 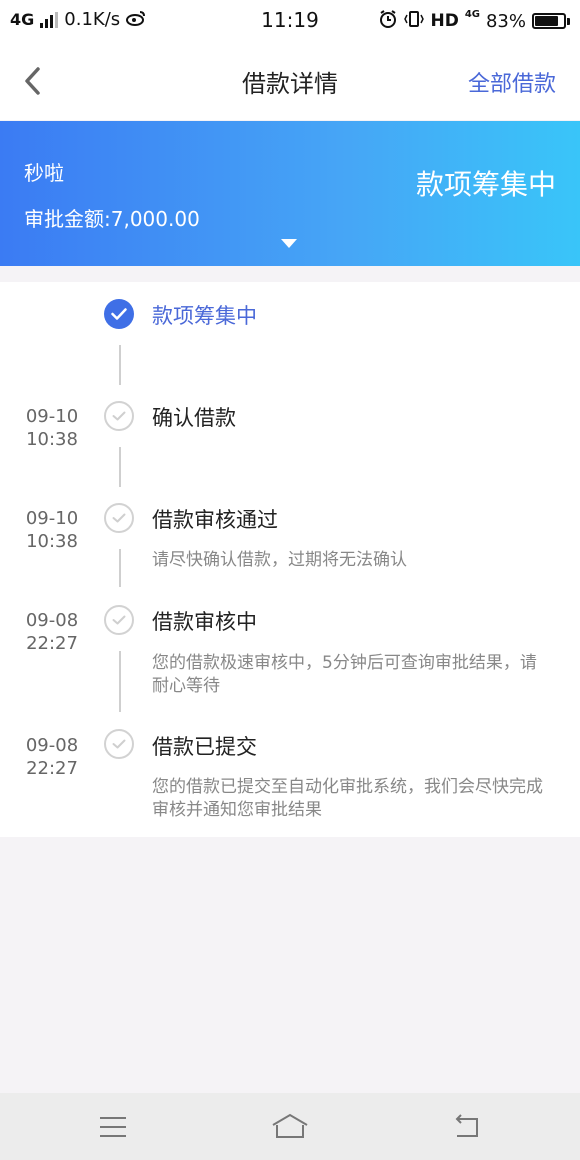 I want to click on back-icon, so click(x=466, y=1125).